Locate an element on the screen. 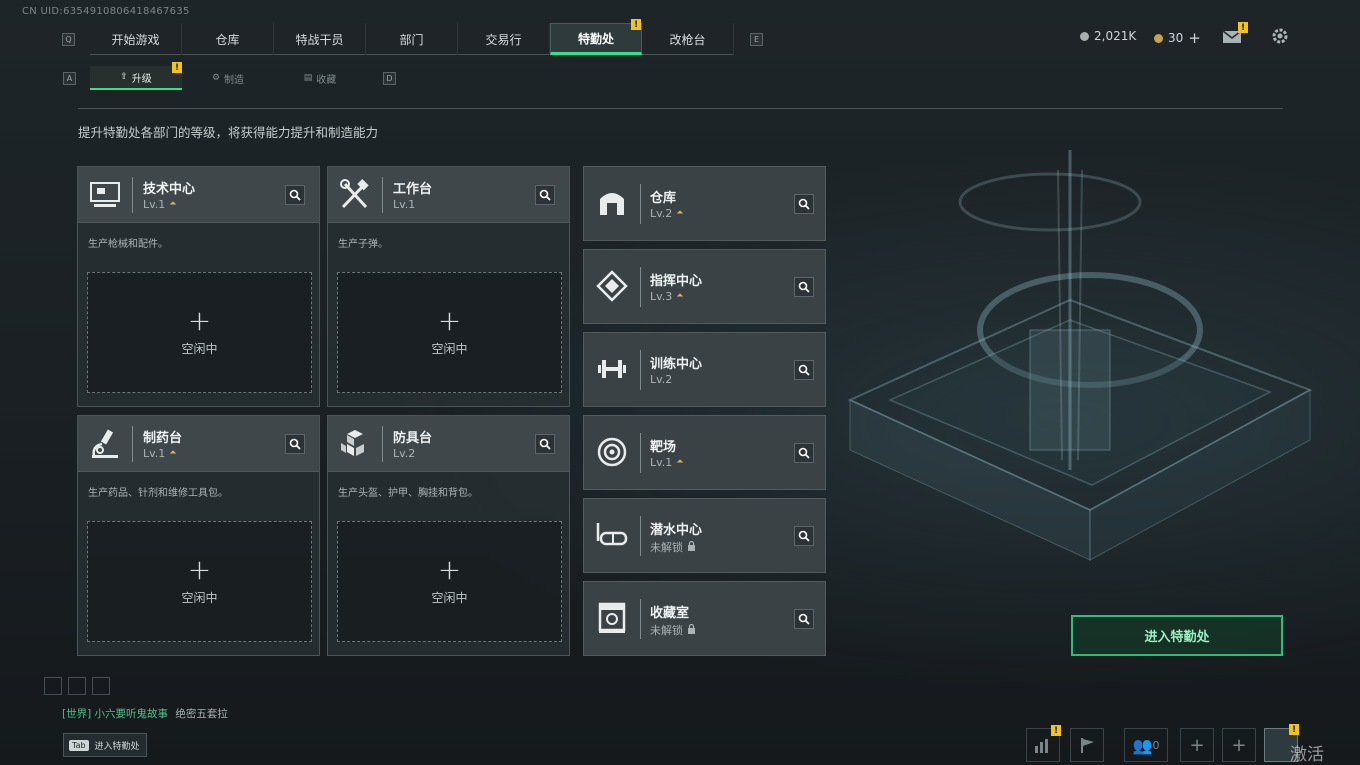  key-hint-right-tab: E is located at coordinates (756, 39).